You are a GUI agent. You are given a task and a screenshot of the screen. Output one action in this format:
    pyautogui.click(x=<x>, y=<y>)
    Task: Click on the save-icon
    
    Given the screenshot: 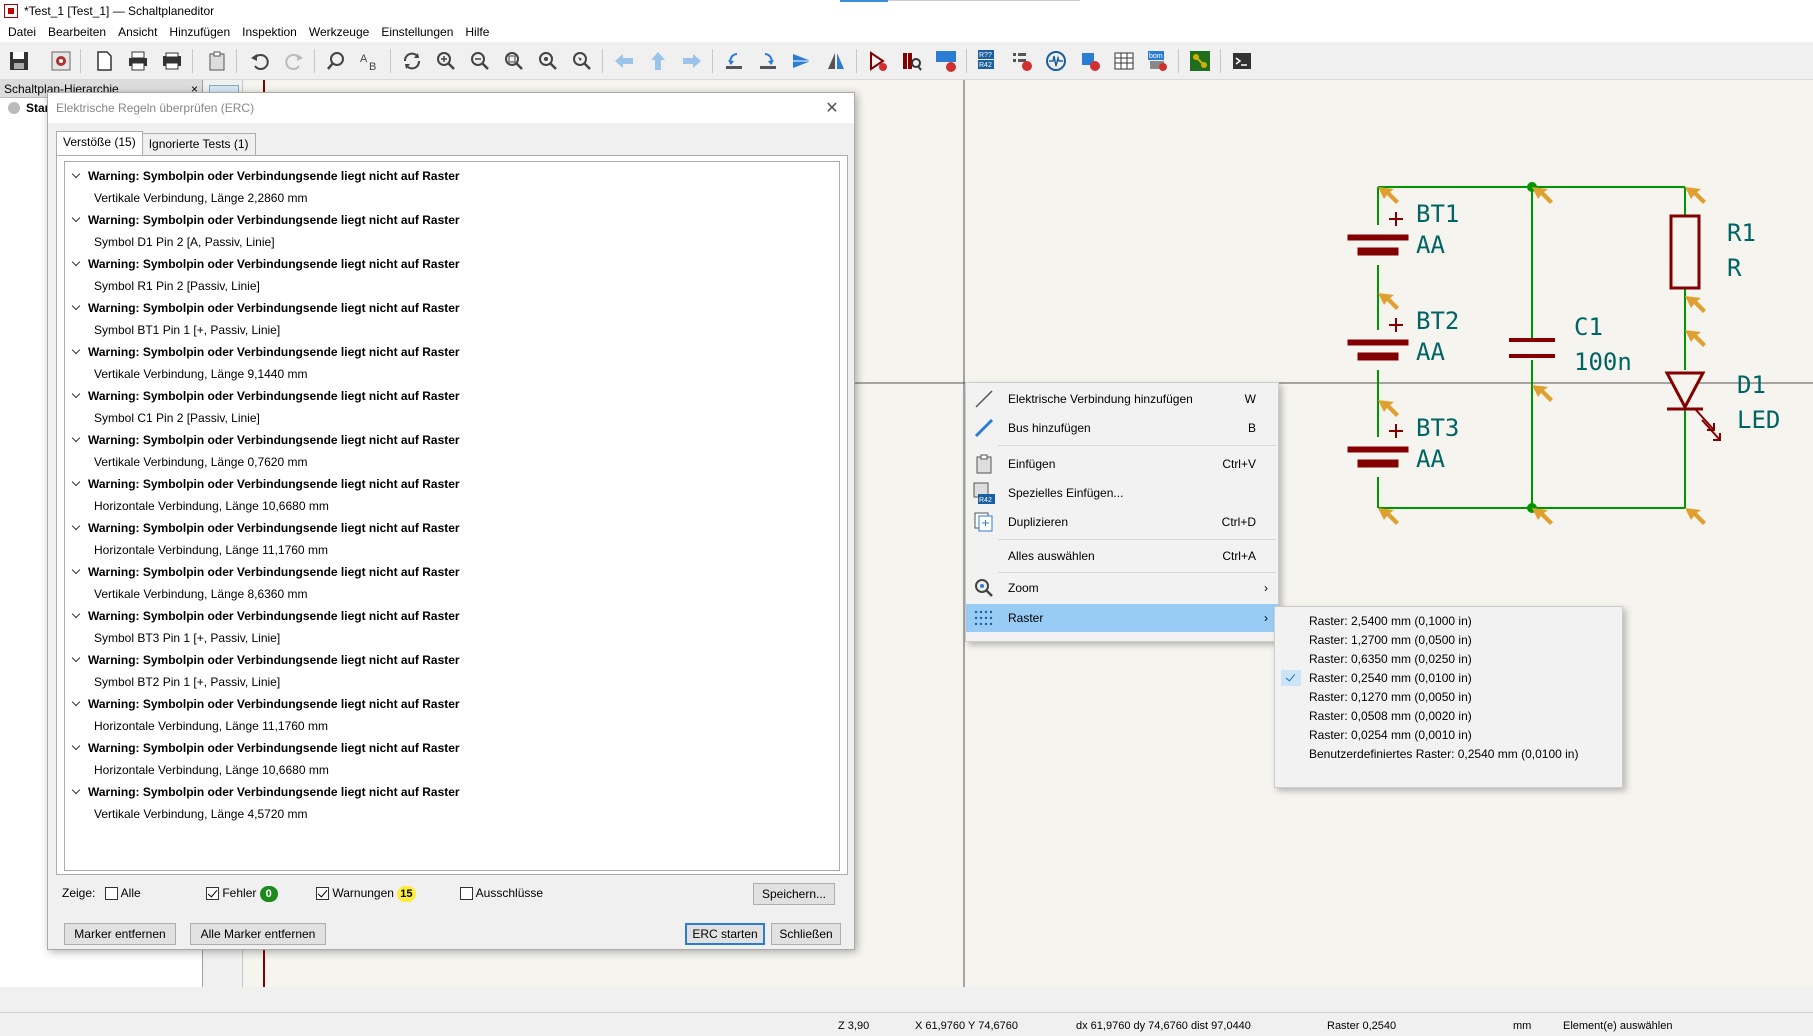 What is the action you would take?
    pyautogui.click(x=19, y=61)
    